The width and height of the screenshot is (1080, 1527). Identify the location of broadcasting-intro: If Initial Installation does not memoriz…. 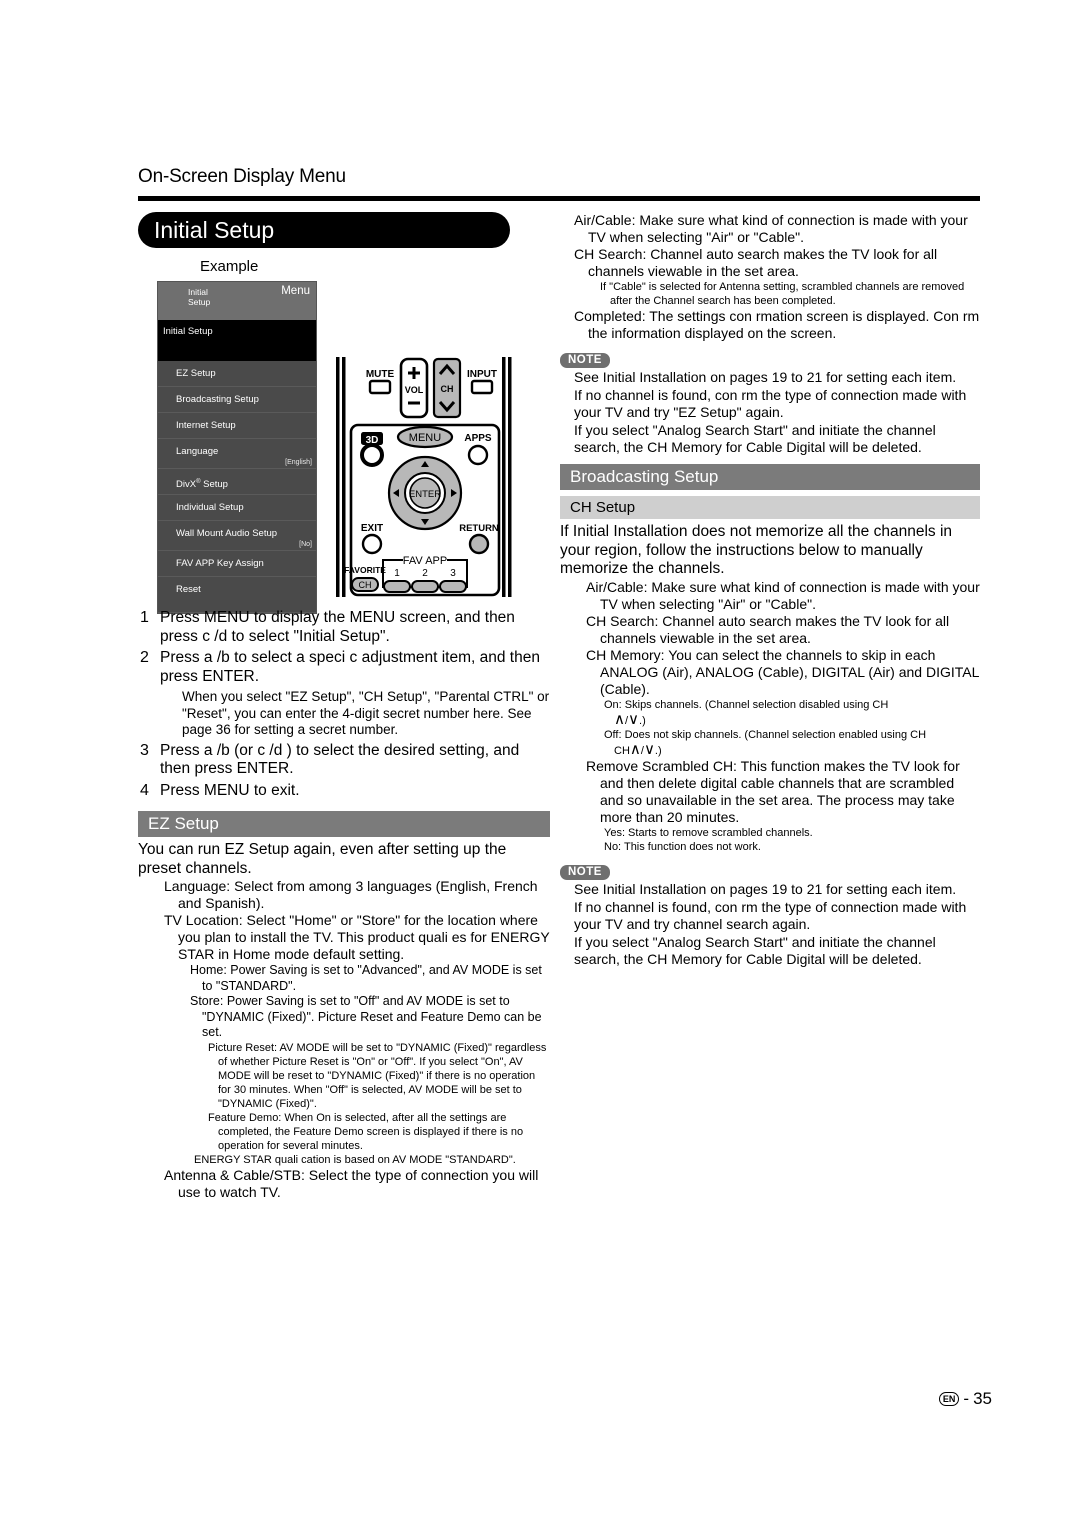
(756, 550).